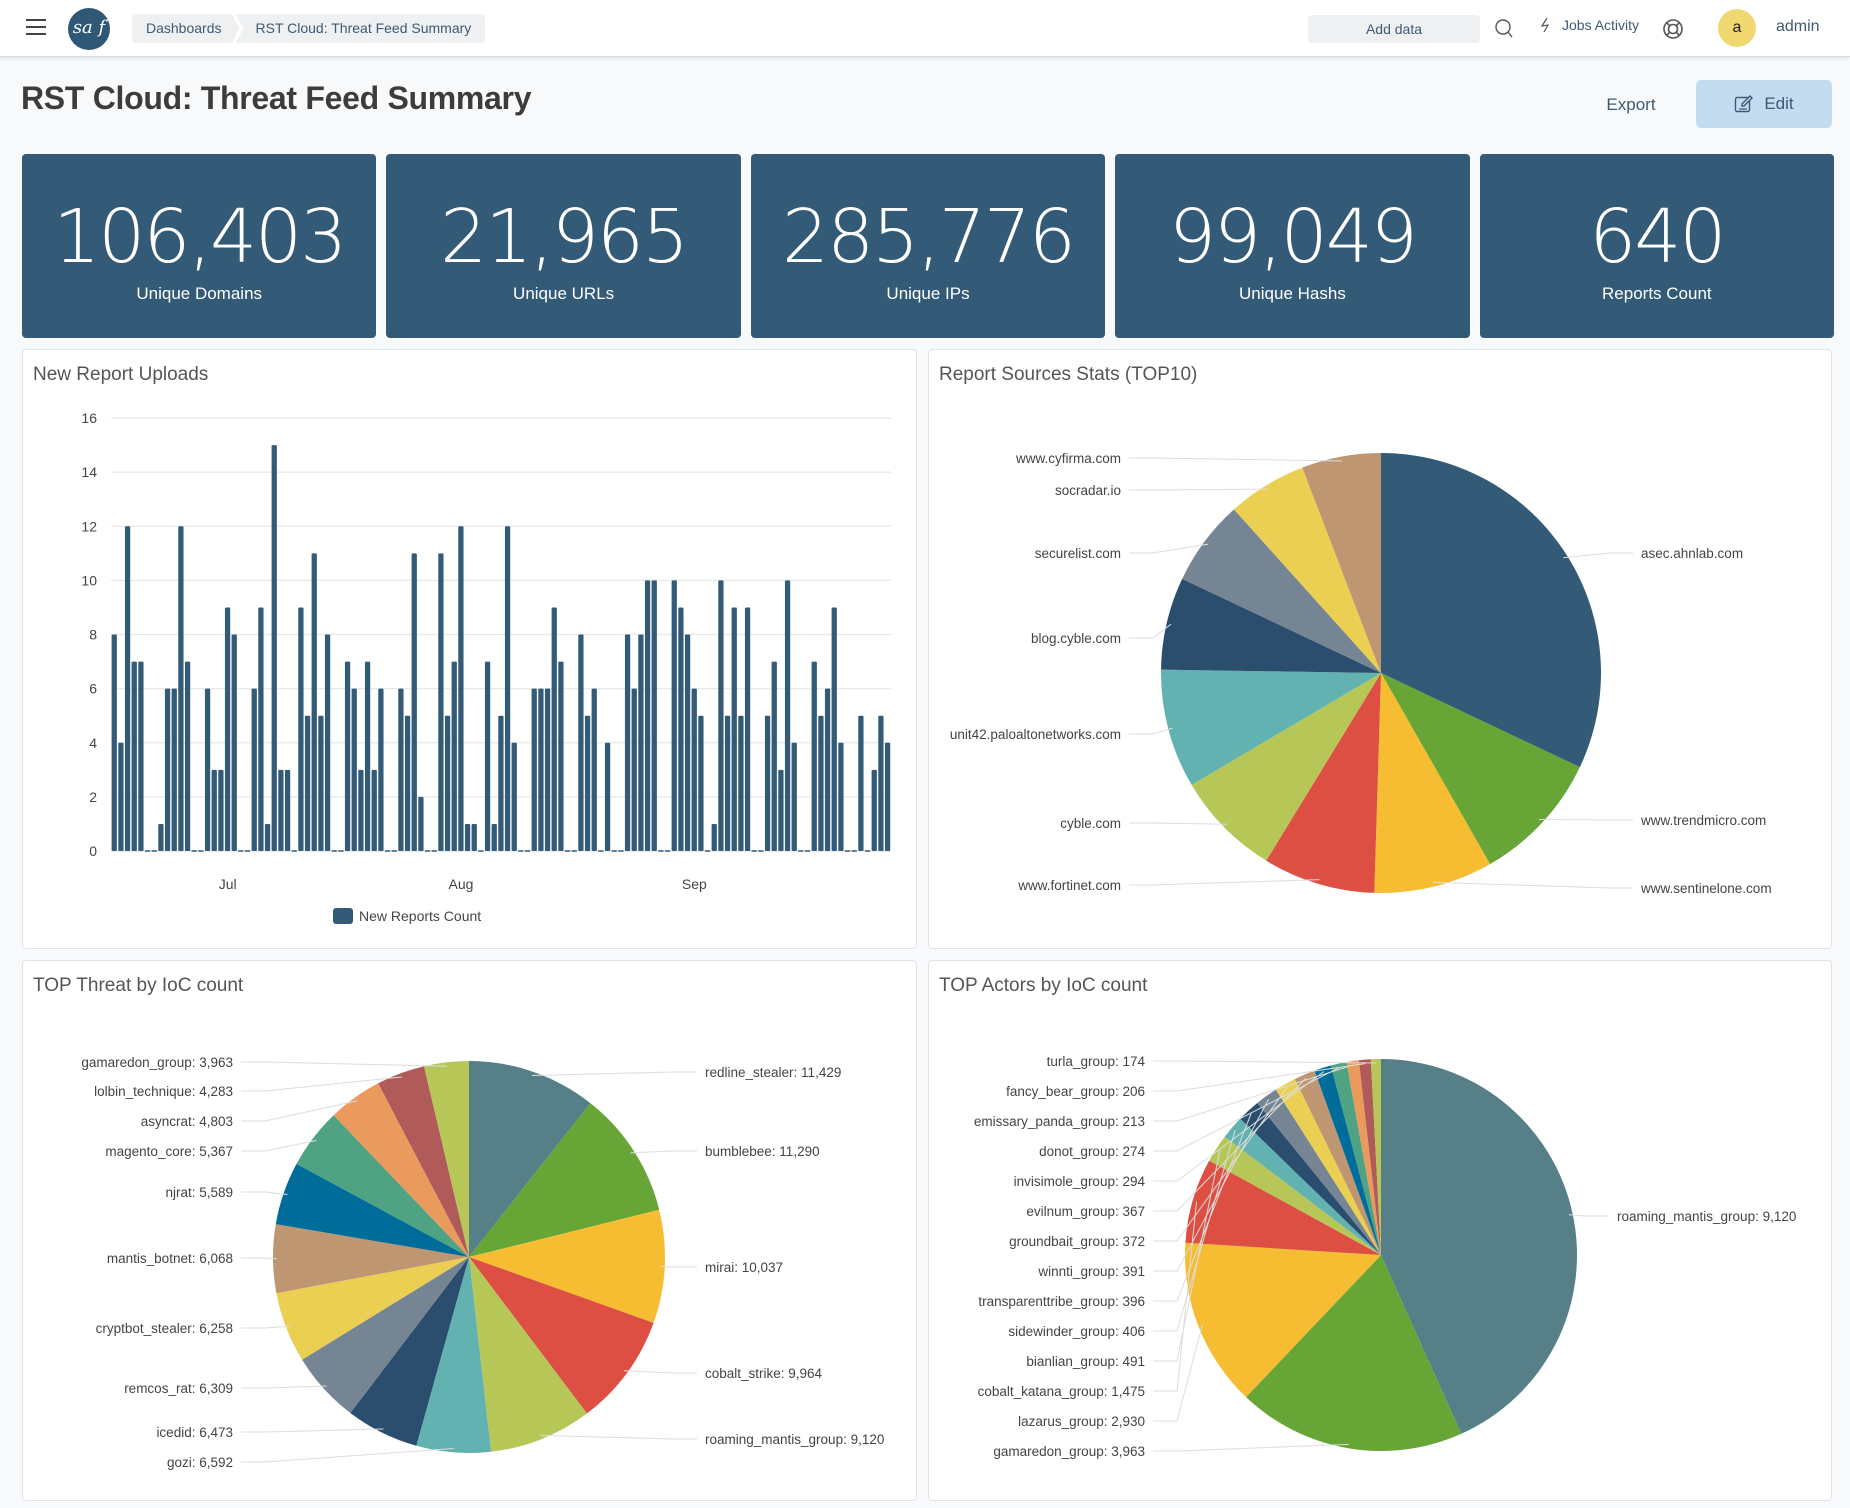 Image resolution: width=1850 pixels, height=1508 pixels. I want to click on slice-label: icedid: 6,473, so click(194, 1432).